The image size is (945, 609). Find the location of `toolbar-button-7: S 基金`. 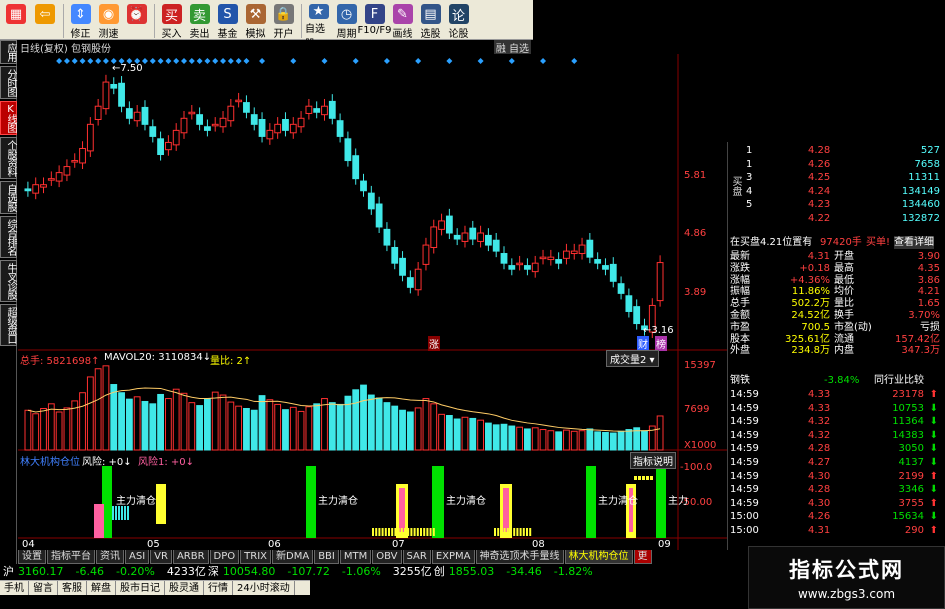

toolbar-button-7: S 基金 is located at coordinates (227, 21).